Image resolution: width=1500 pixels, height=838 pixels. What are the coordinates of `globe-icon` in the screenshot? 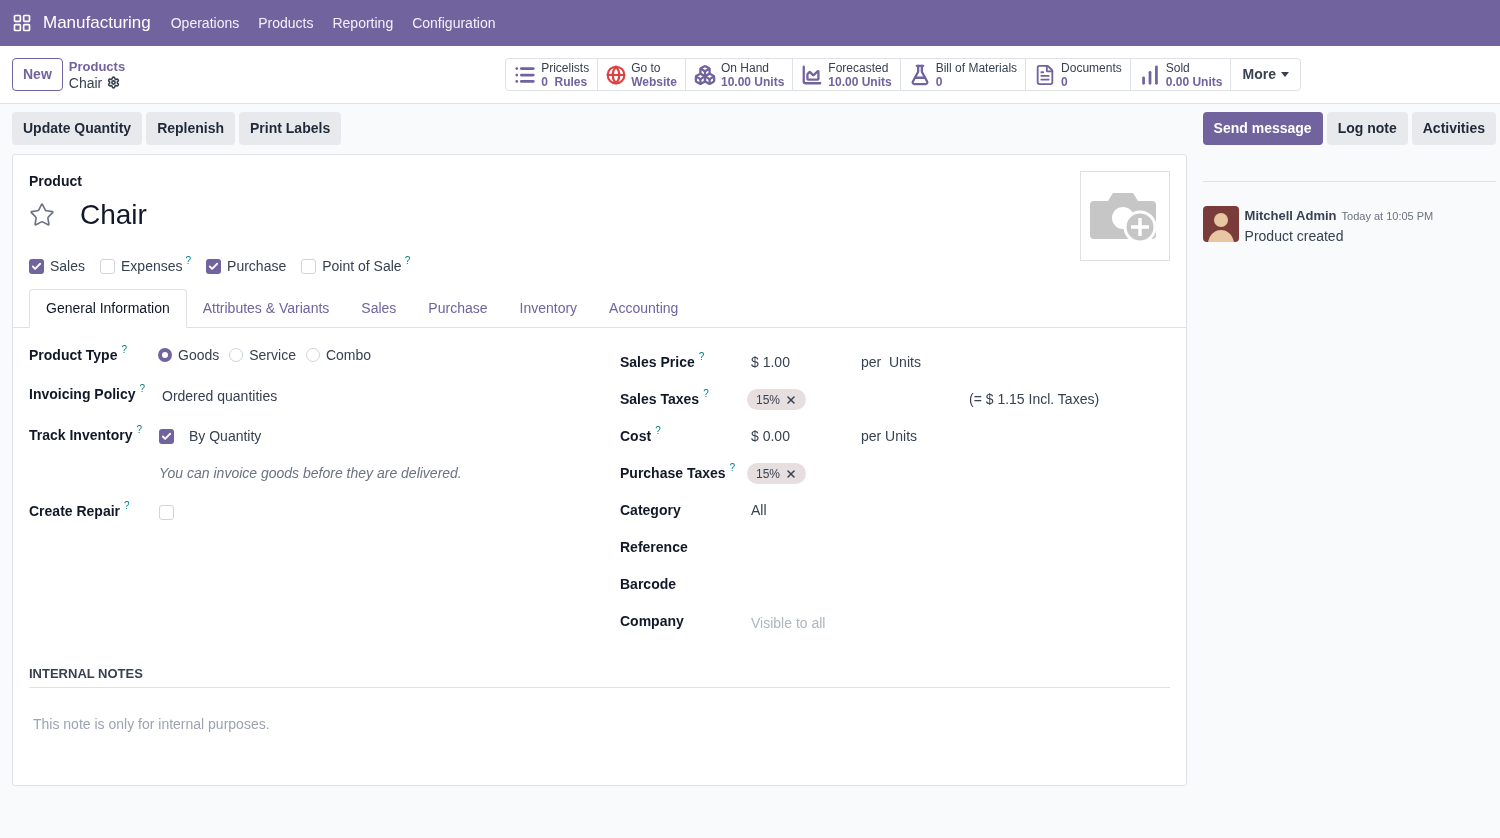 It's located at (616, 74).